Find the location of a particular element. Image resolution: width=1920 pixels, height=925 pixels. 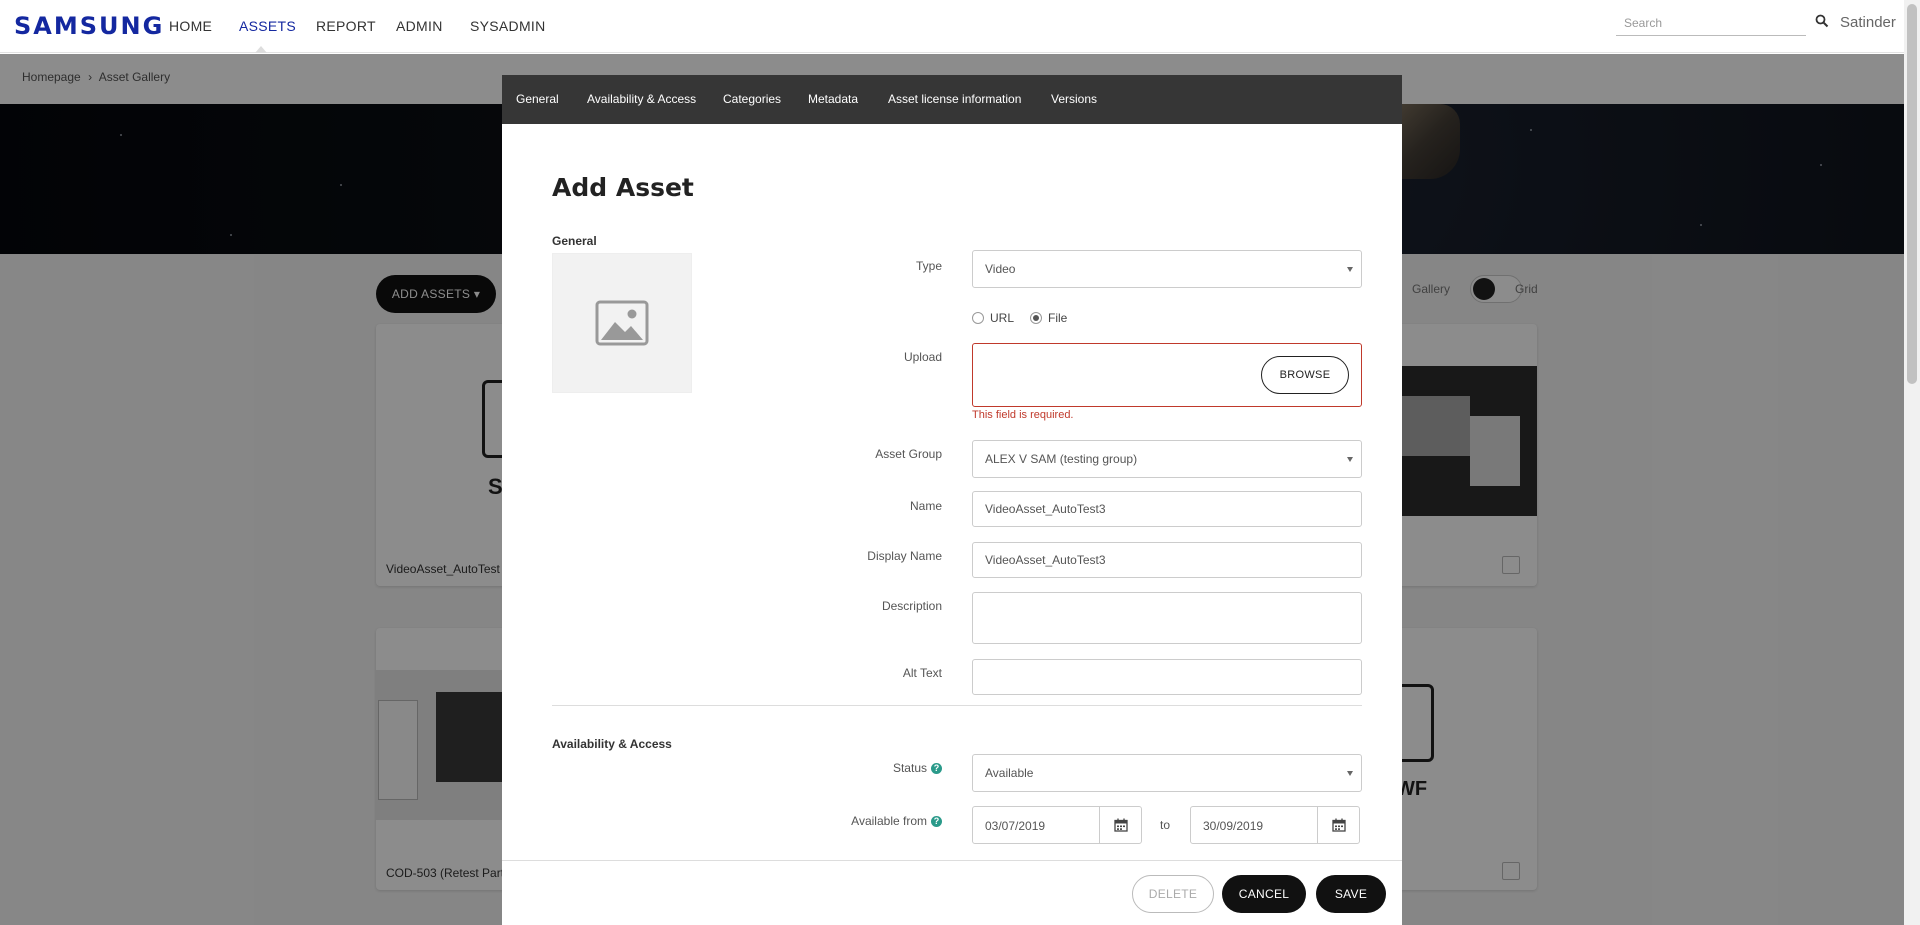

description-label: Description is located at coordinates (911, 606).